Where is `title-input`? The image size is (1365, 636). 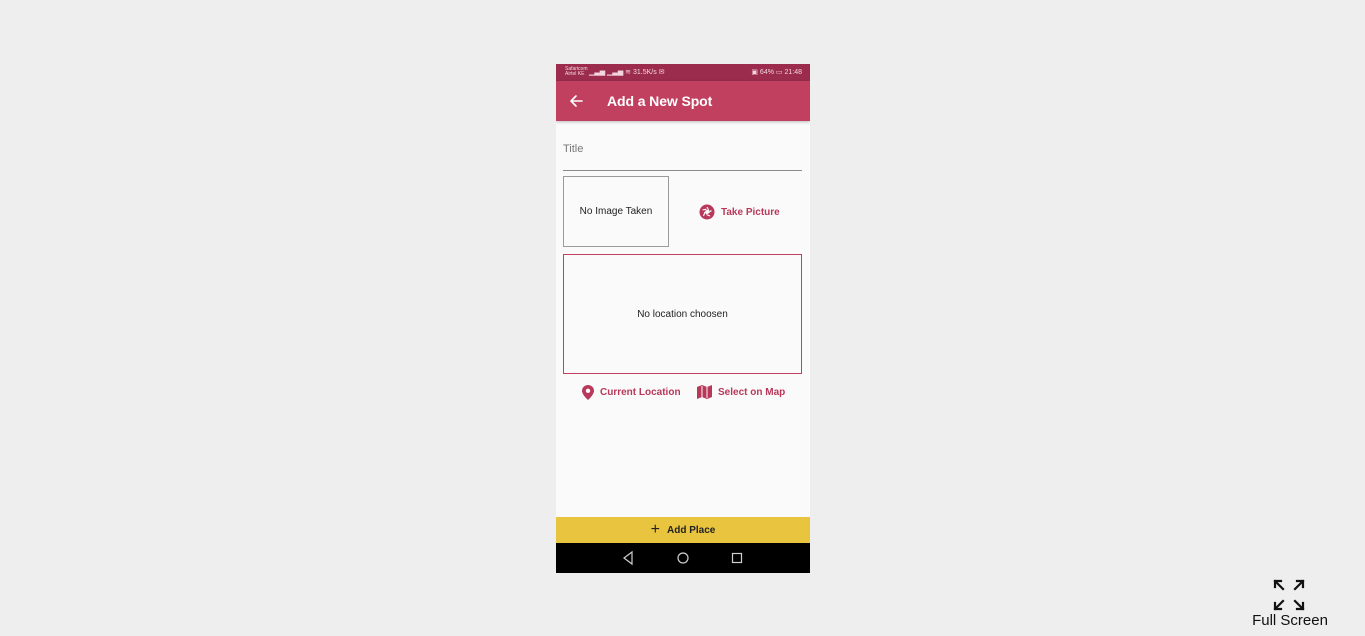
title-input is located at coordinates (680, 149).